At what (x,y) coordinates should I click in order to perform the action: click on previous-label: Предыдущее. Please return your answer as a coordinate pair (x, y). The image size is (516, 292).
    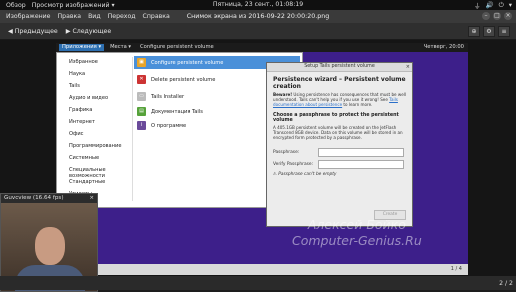
    Looking at the image, I should click on (36, 31).